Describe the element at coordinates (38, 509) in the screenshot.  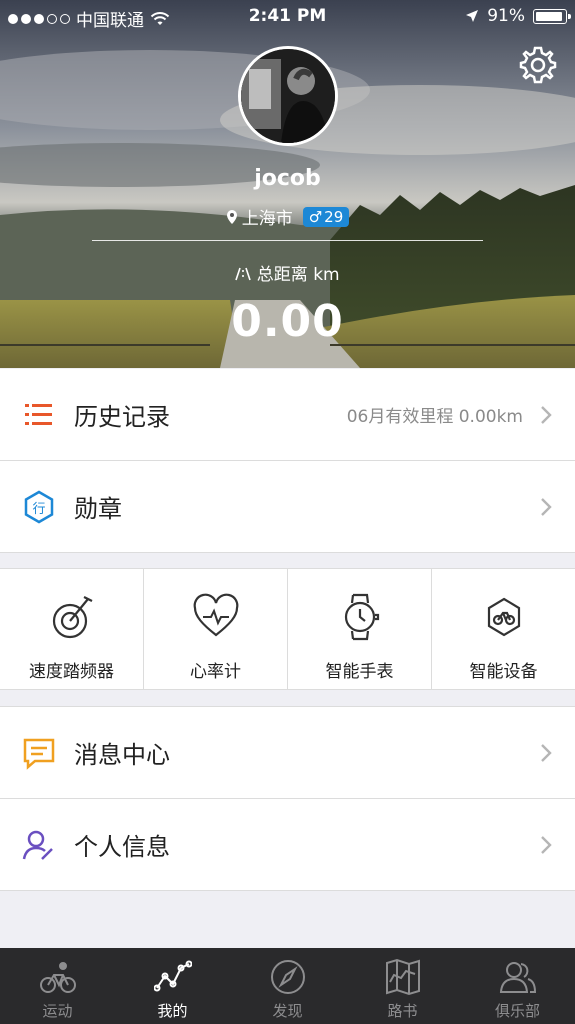
I see `svg-text: 行` at that location.